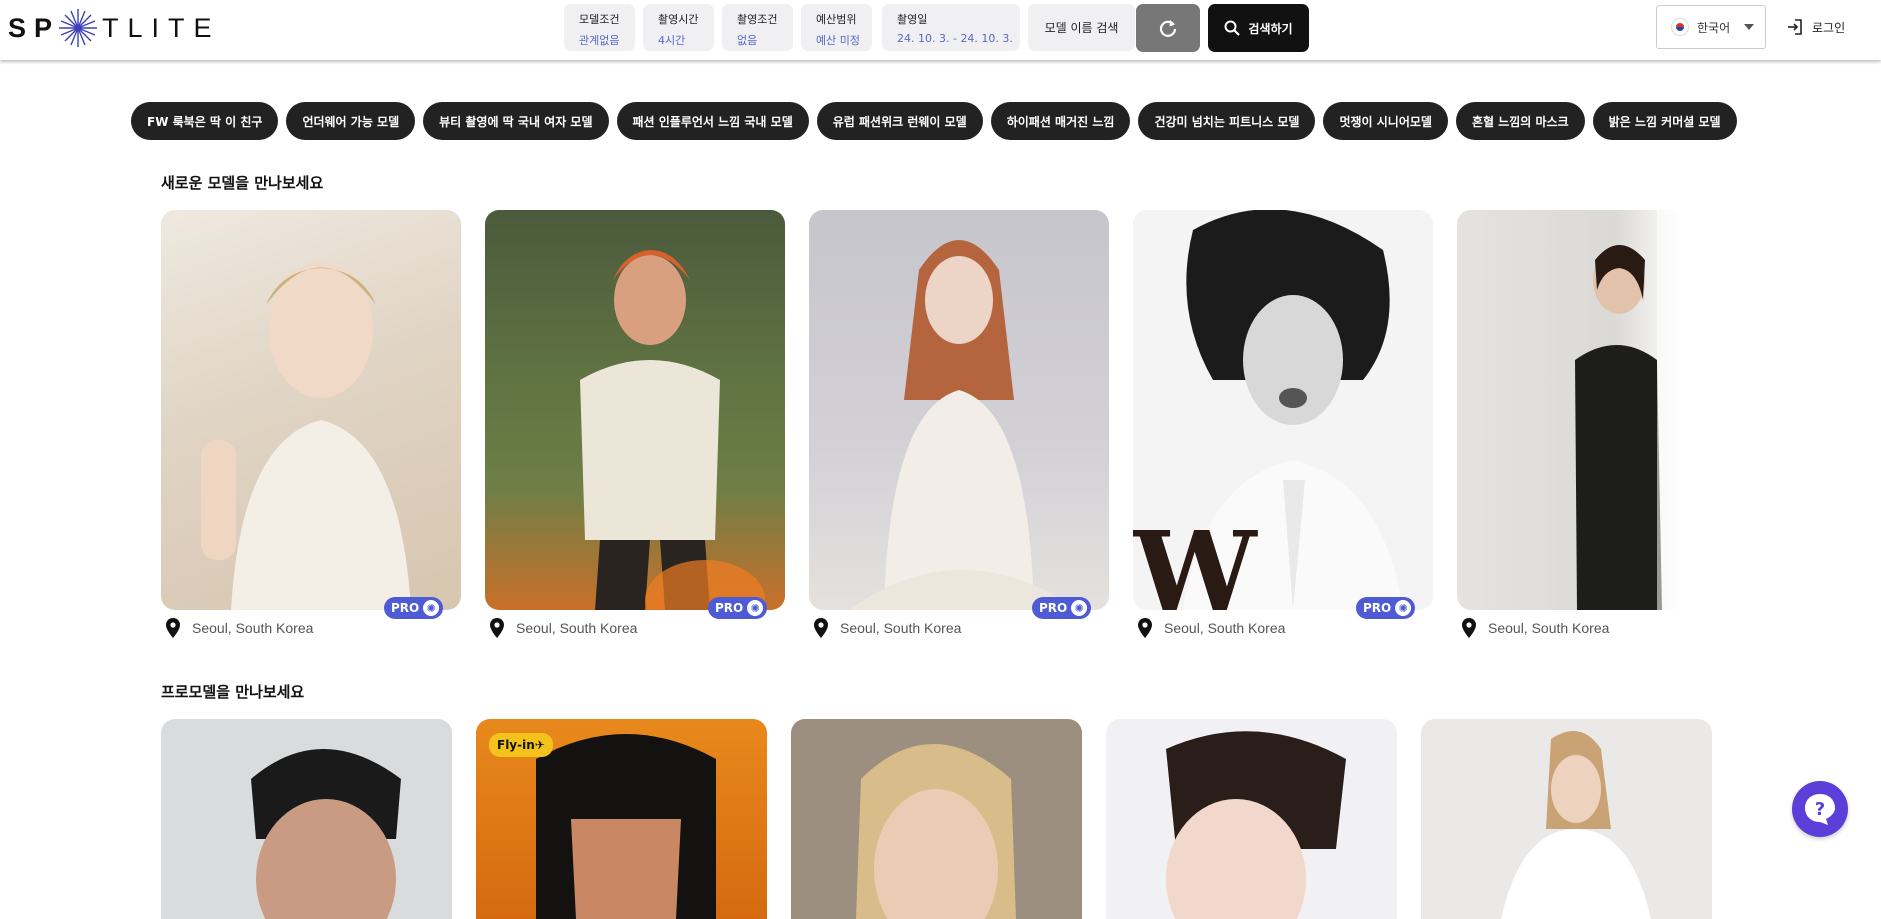 Image resolution: width=1881 pixels, height=919 pixels. What do you see at coordinates (242, 183) in the screenshot?
I see `section-title-new-models: 새로운 모델을 만나보세요` at bounding box center [242, 183].